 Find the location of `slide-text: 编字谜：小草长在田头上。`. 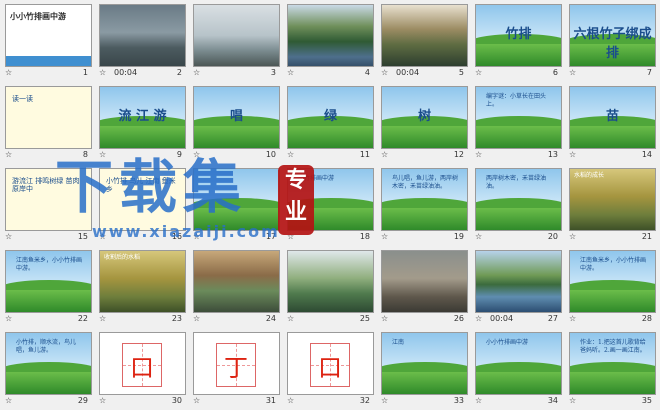

slide-text: 编字谜：小草长在田头上。 is located at coordinates (516, 100).